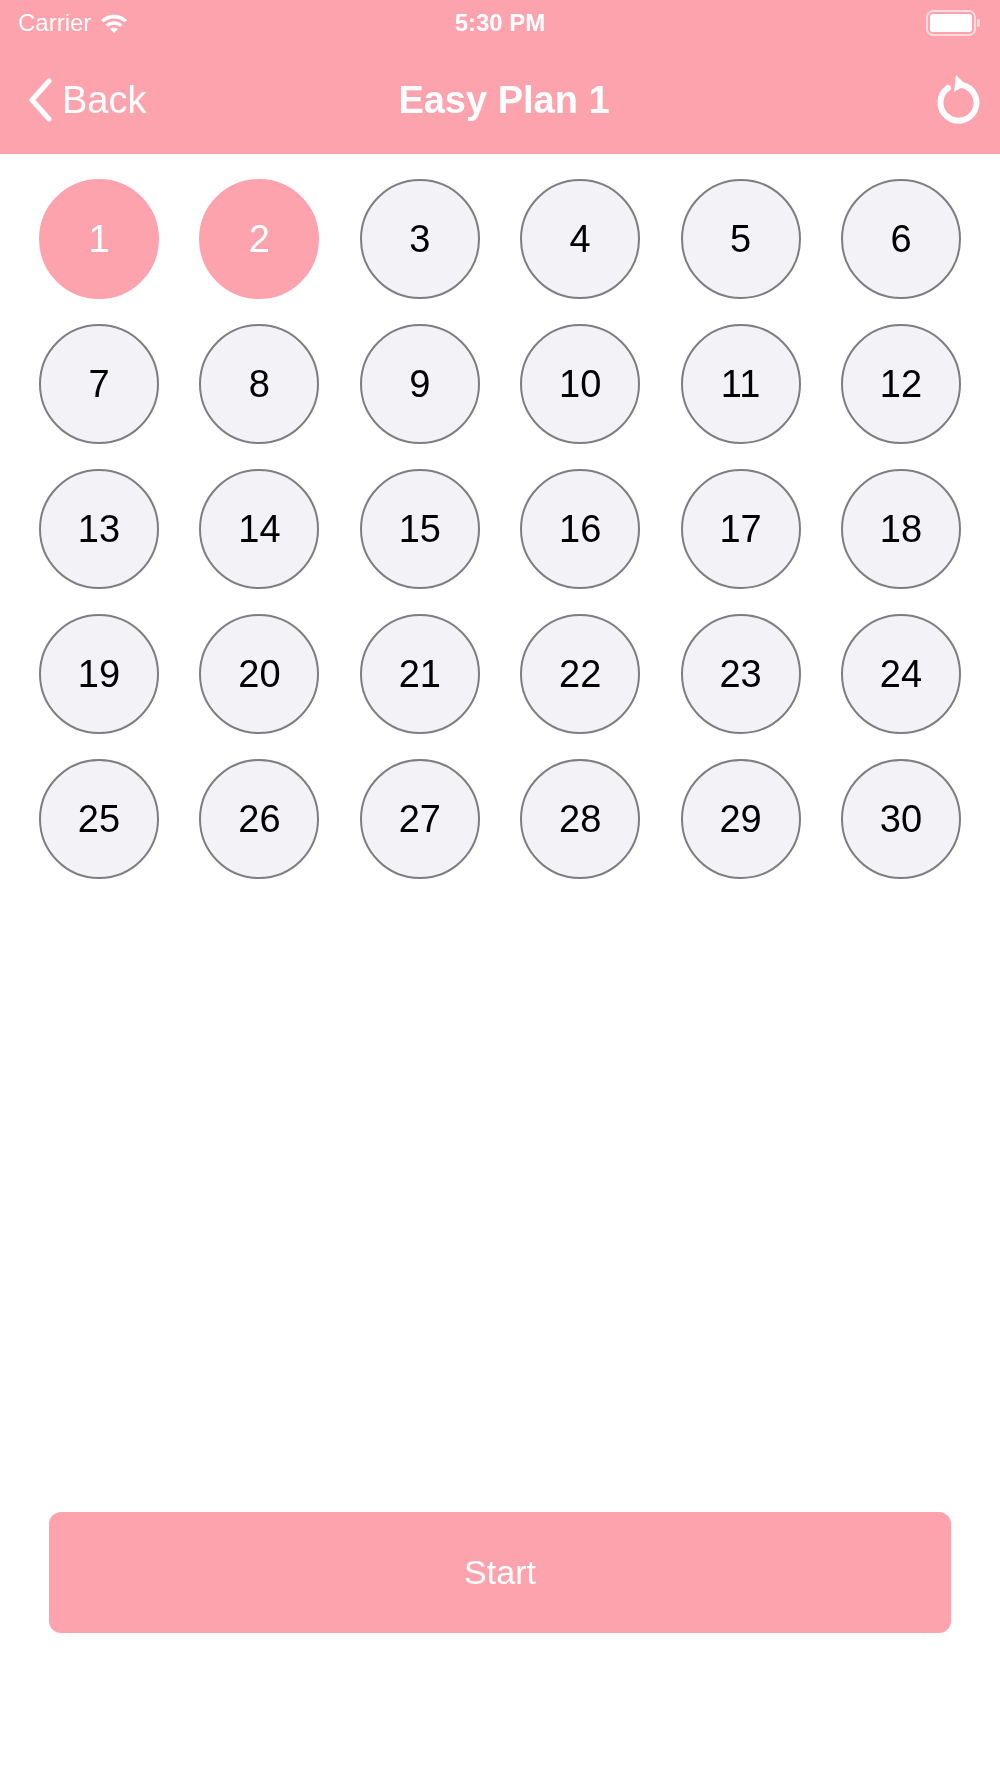  What do you see at coordinates (740, 819) in the screenshot?
I see `day-circle: 29` at bounding box center [740, 819].